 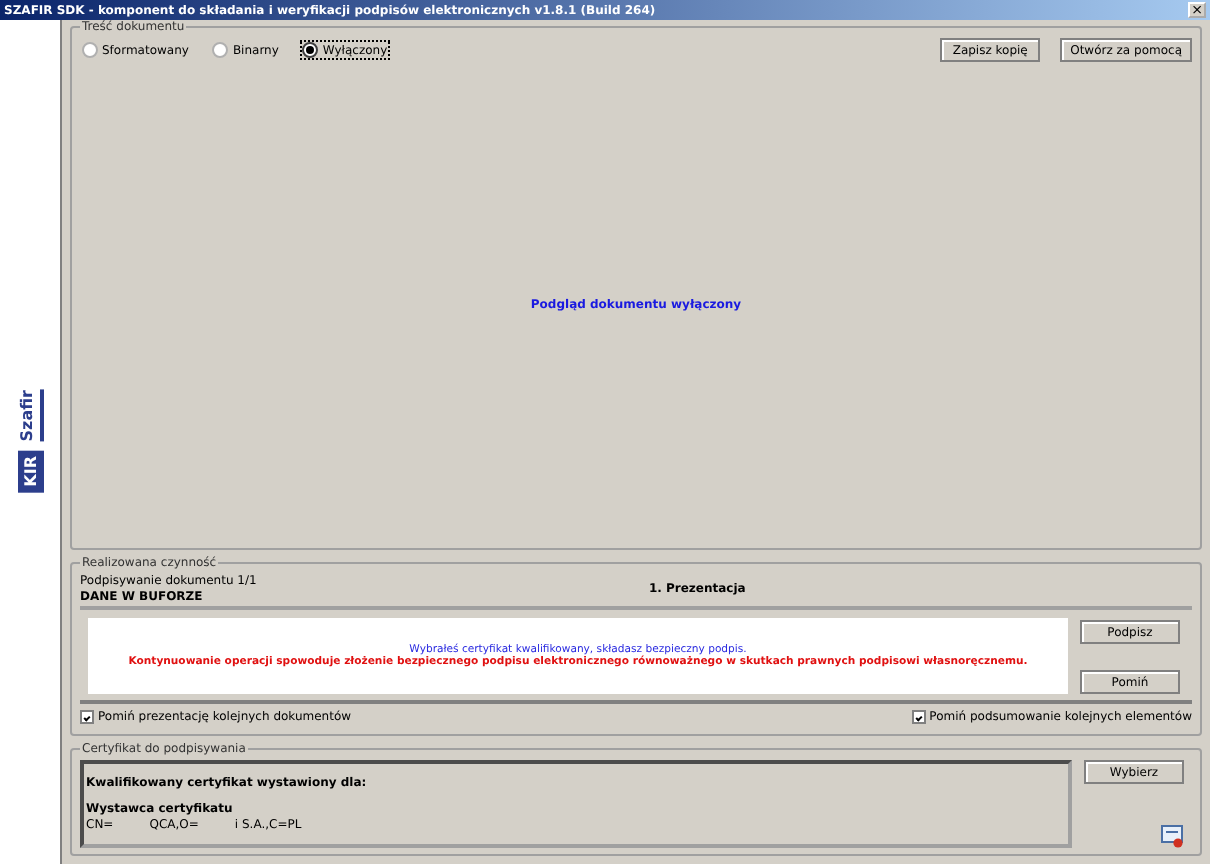 What do you see at coordinates (1172, 836) in the screenshot?
I see `certificate-icon` at bounding box center [1172, 836].